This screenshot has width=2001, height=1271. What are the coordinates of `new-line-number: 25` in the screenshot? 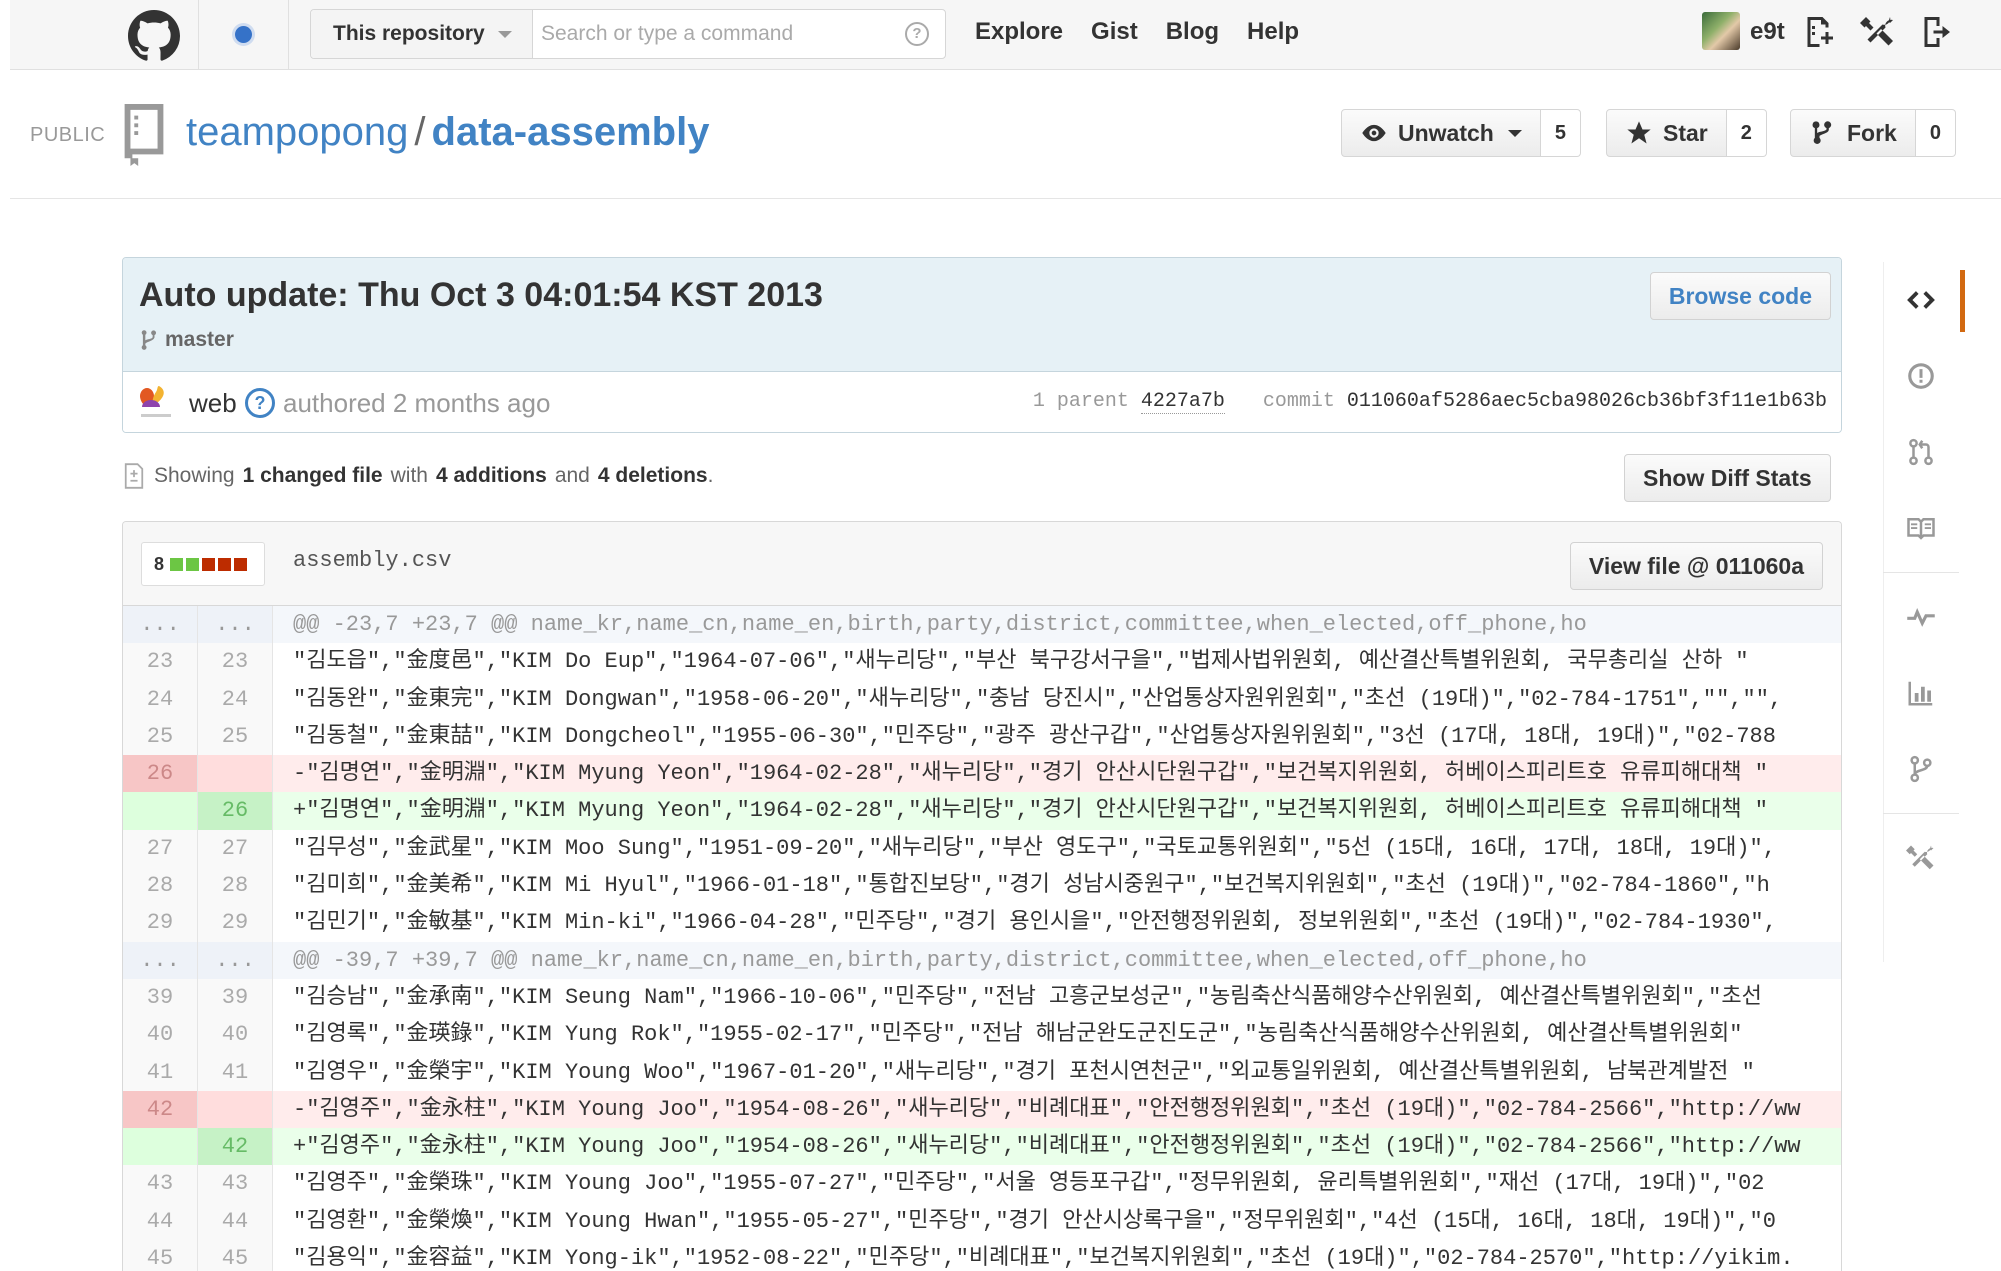 It's located at (235, 736).